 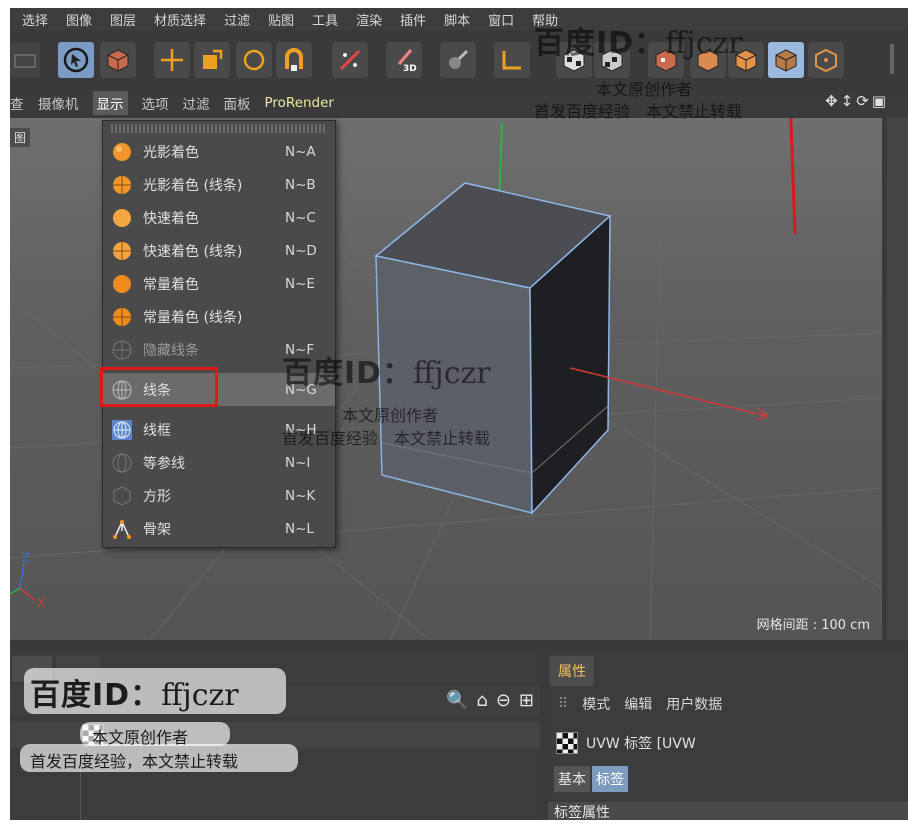 What do you see at coordinates (219, 217) in the screenshot?
I see `menu-item-quick: 快速着色 N~C` at bounding box center [219, 217].